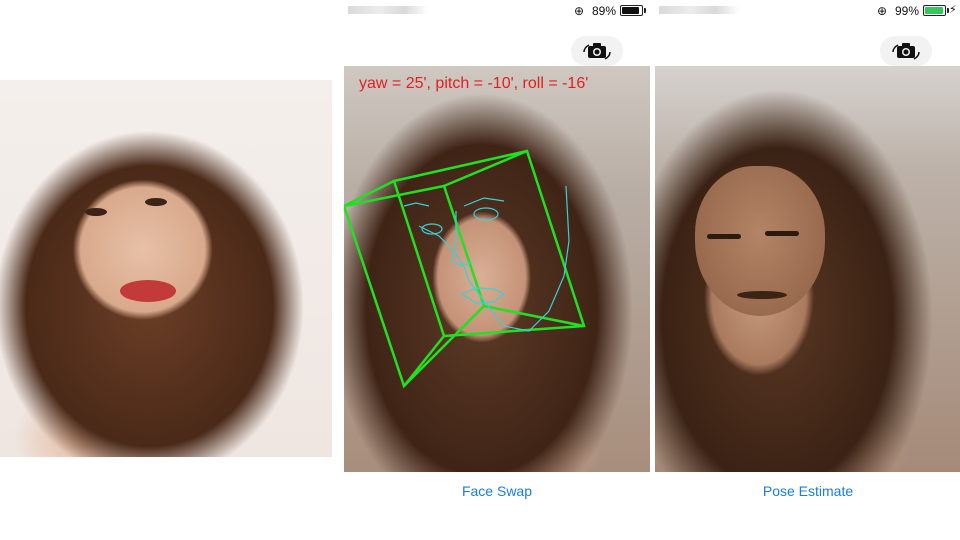  I want to click on status-bar: ⊕ 99% ⚡, so click(807, 11).